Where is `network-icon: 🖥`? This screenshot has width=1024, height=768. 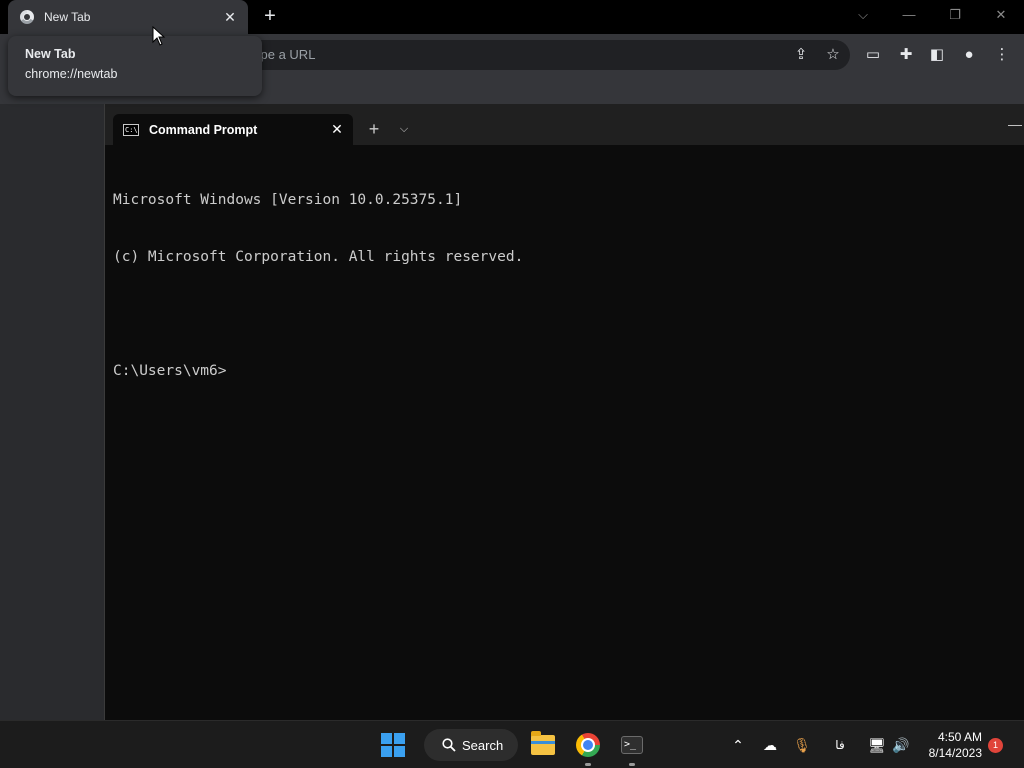 network-icon: 🖥 is located at coordinates (877, 745).